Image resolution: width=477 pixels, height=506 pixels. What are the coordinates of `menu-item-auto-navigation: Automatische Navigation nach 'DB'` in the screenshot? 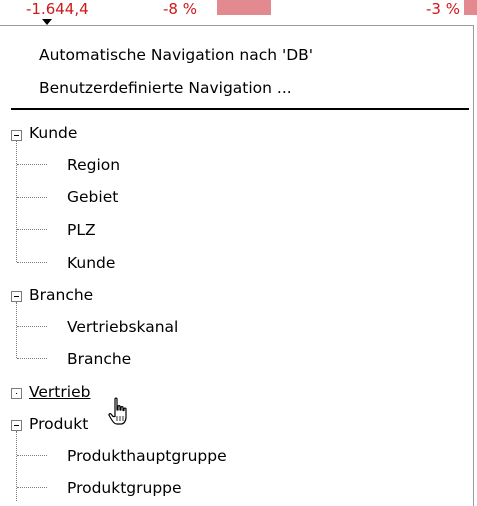 It's located at (176, 55).